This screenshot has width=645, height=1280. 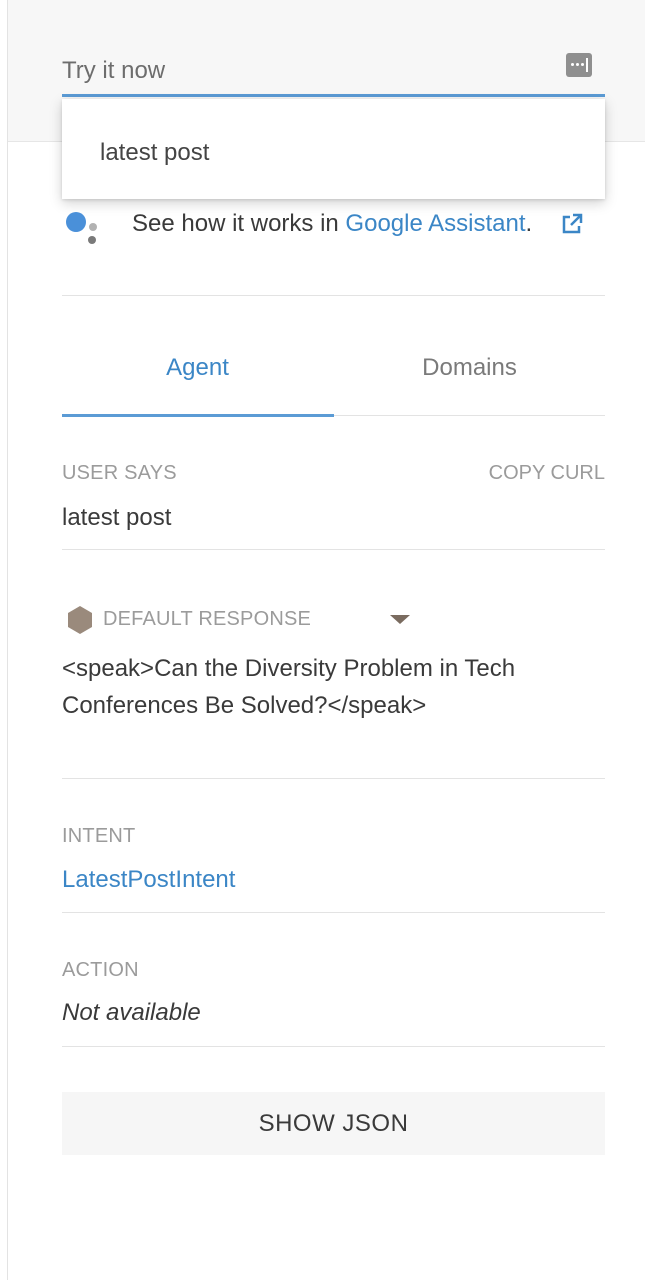 What do you see at coordinates (547, 473) in the screenshot?
I see `copy-curl-button: COPY CURL` at bounding box center [547, 473].